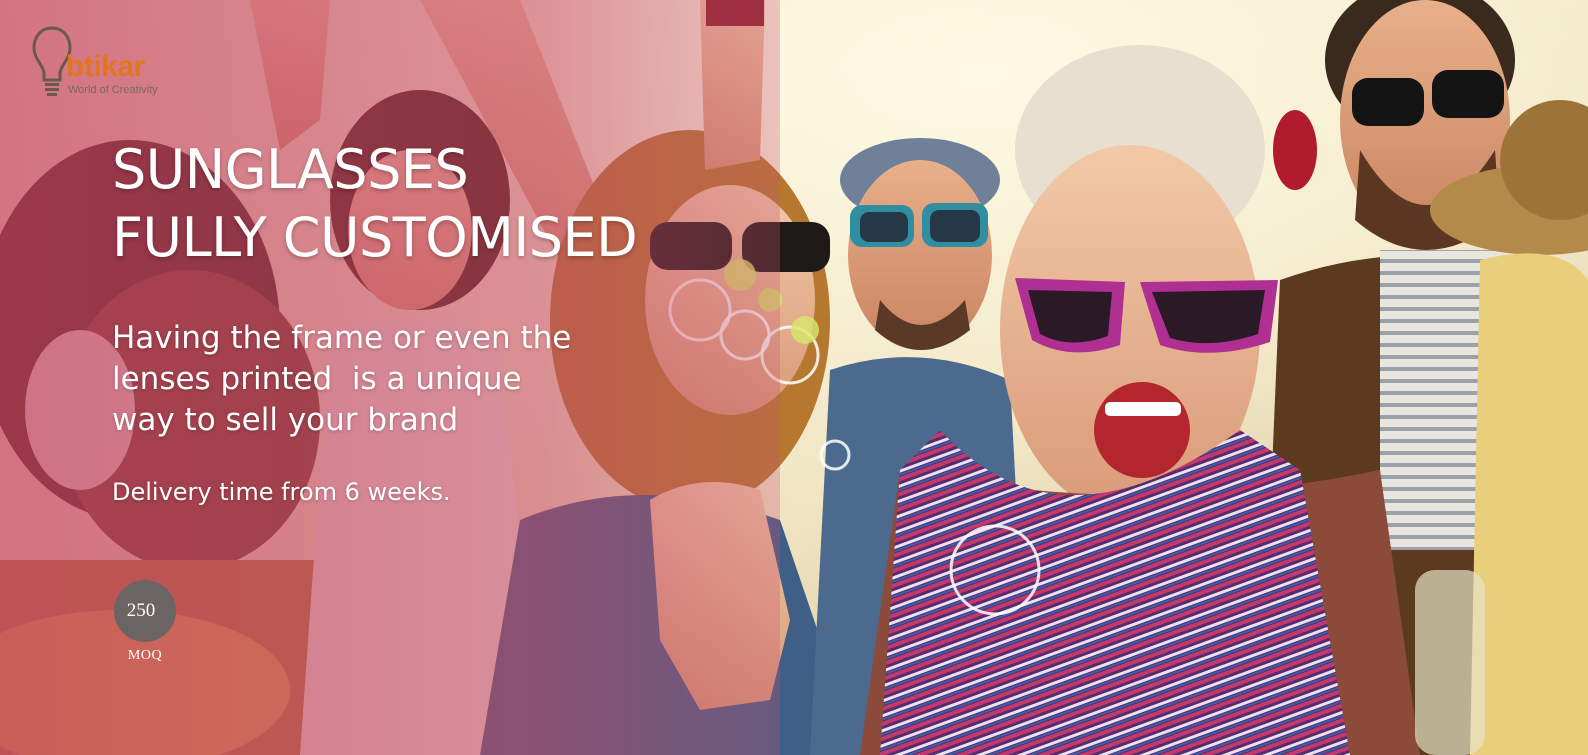 The width and height of the screenshot is (1588, 755). I want to click on headline-line: SUNGLASSES, so click(290, 169).